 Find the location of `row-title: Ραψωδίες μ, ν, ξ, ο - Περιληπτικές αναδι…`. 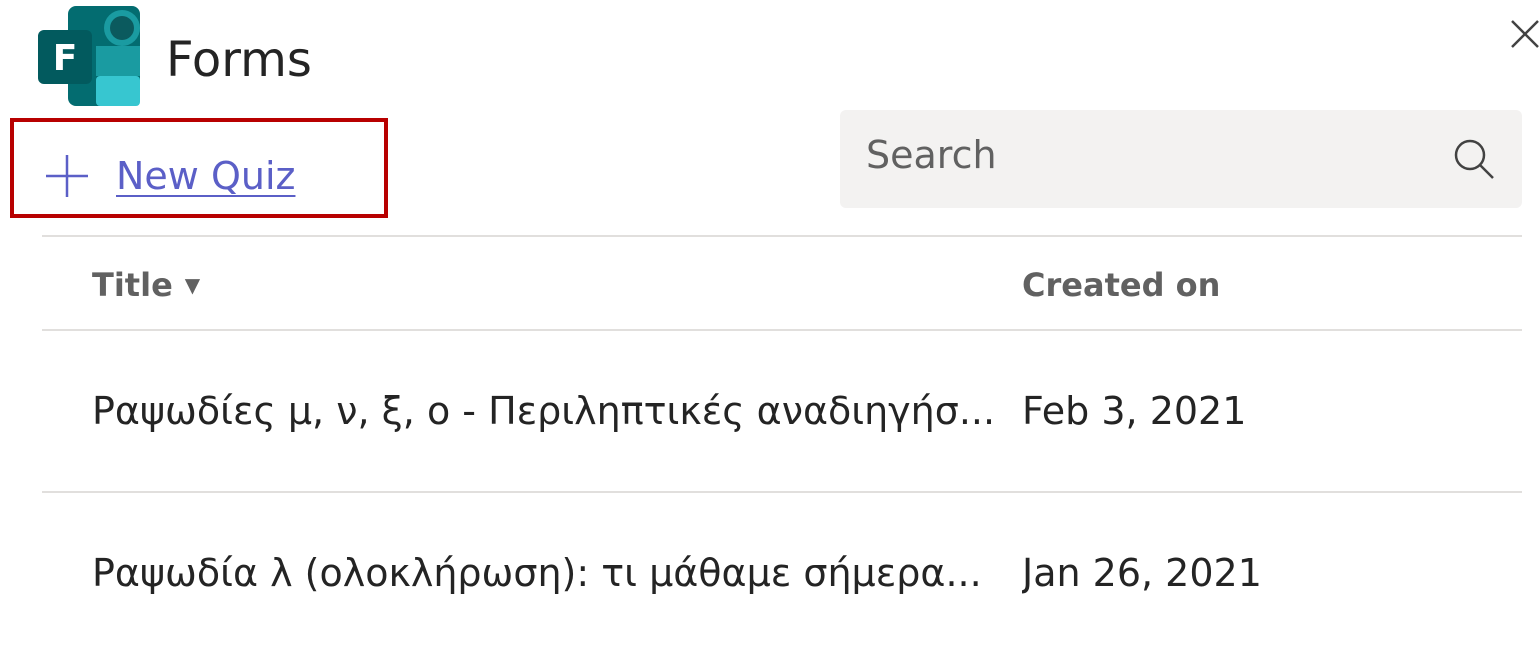

row-title: Ραψωδίες μ, ν, ξ, ο - Περιληπτικές αναδι… is located at coordinates (542, 411).